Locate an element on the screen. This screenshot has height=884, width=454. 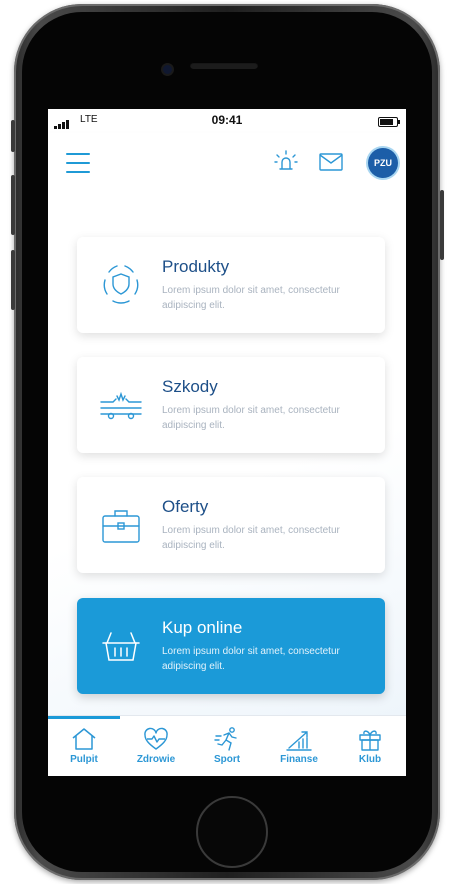
tab-finanse: Finanse is located at coordinates (299, 745).